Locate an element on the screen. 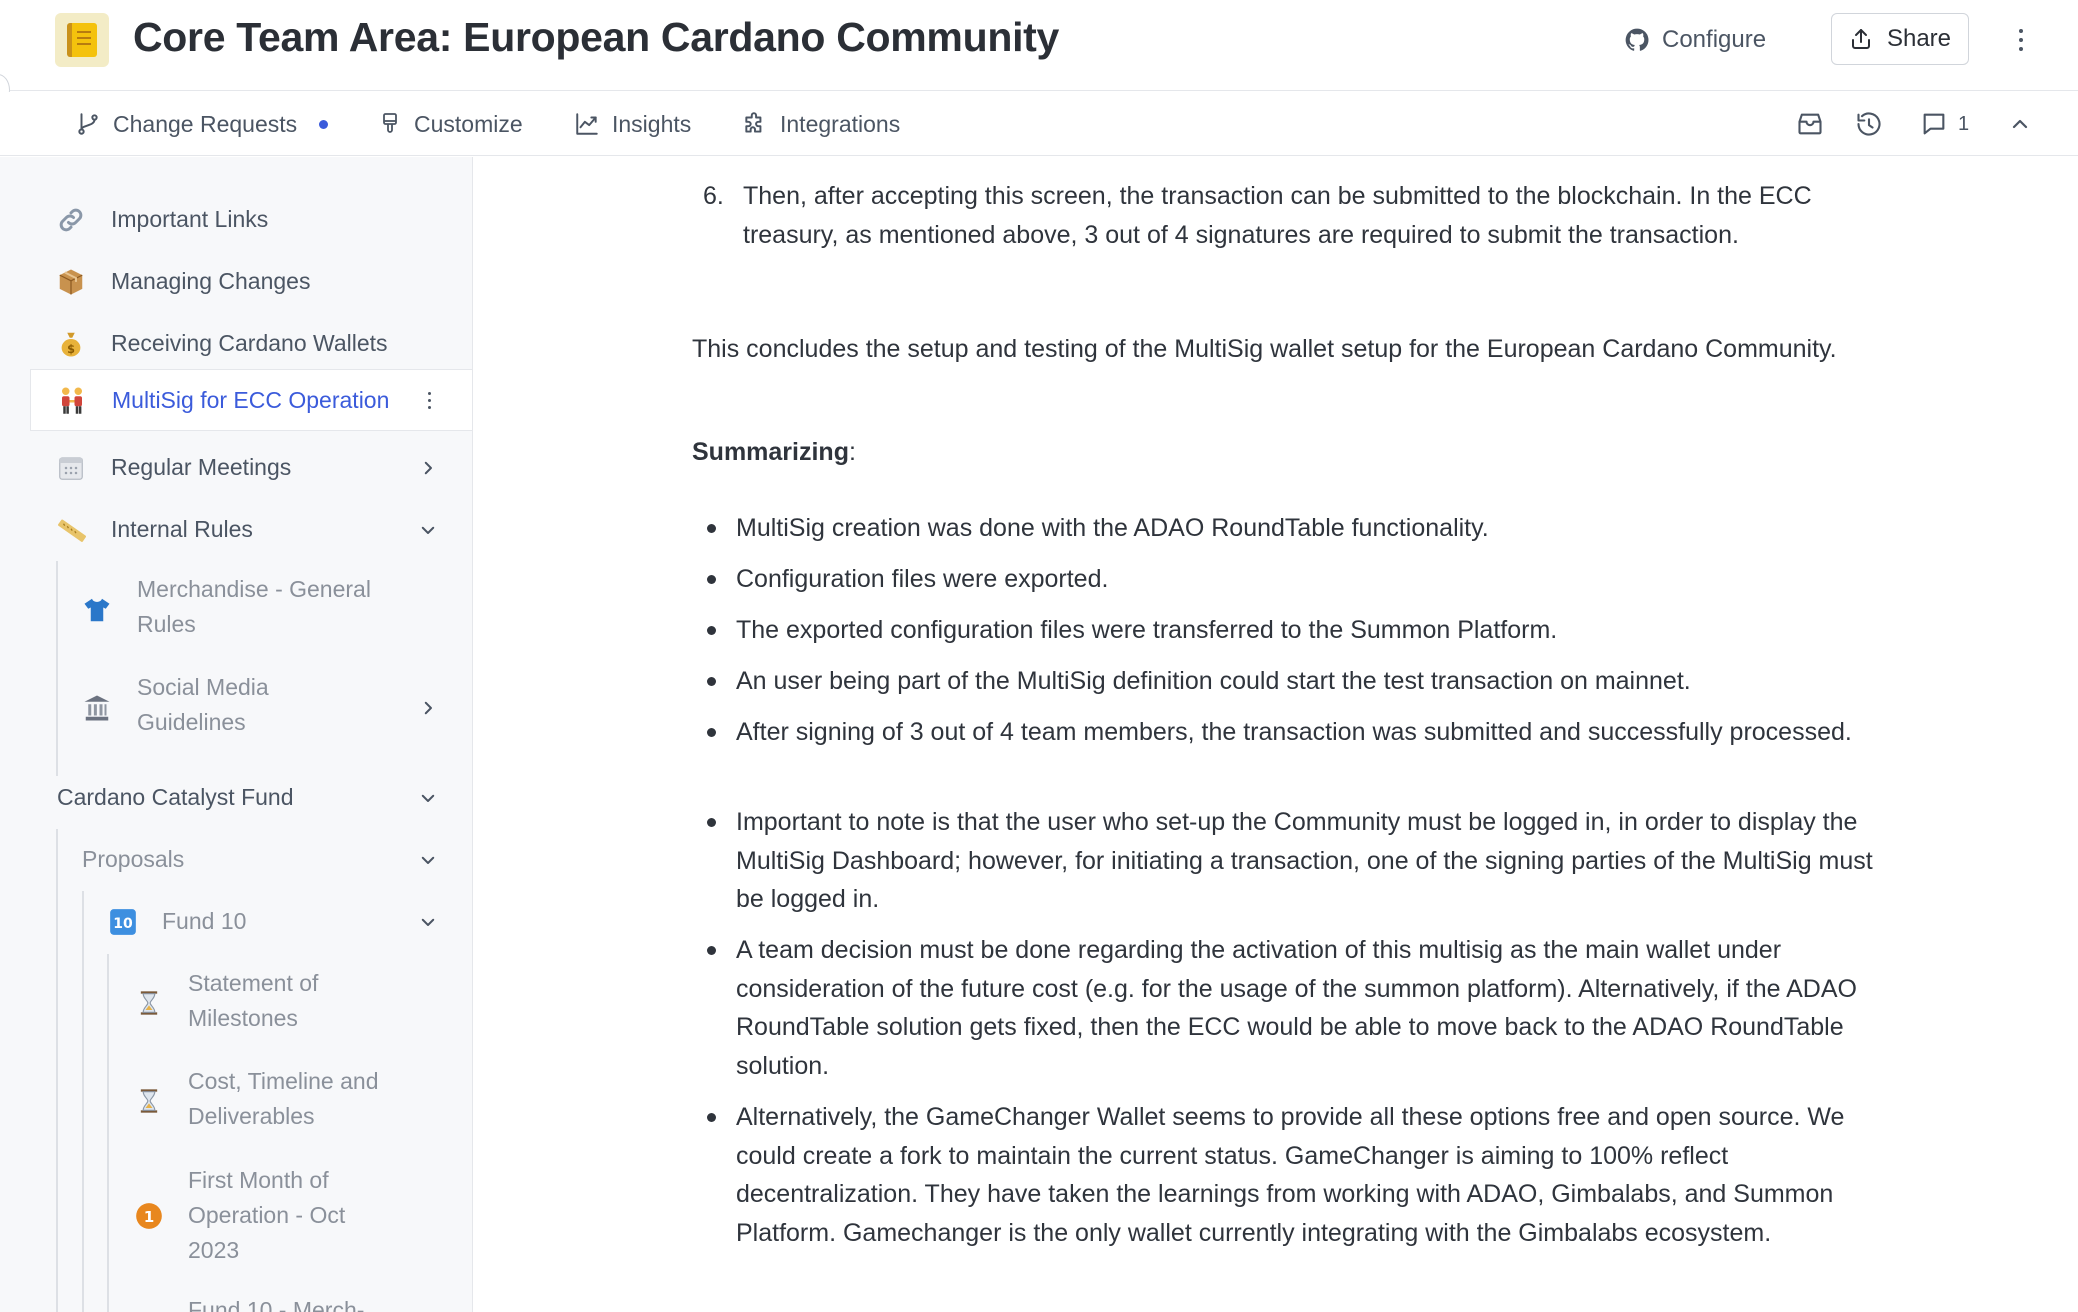 This screenshot has width=2078, height=1312. sidebar-item-regular-meetings: Regular Meetings is located at coordinates (251, 468).